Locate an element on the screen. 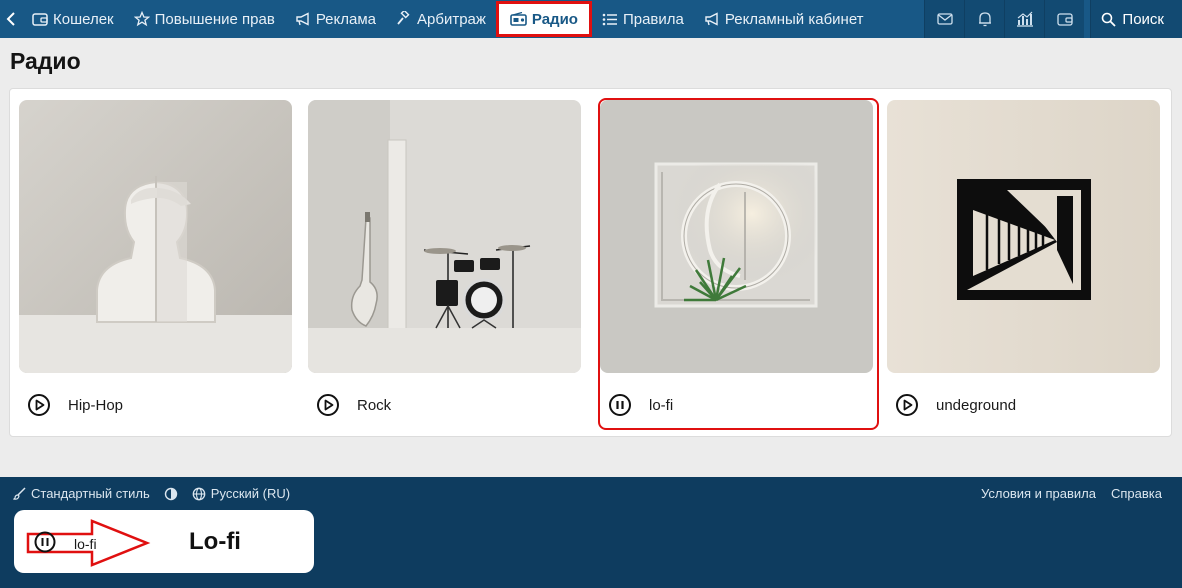  terms-link: Условия и правила is located at coordinates (1038, 493).